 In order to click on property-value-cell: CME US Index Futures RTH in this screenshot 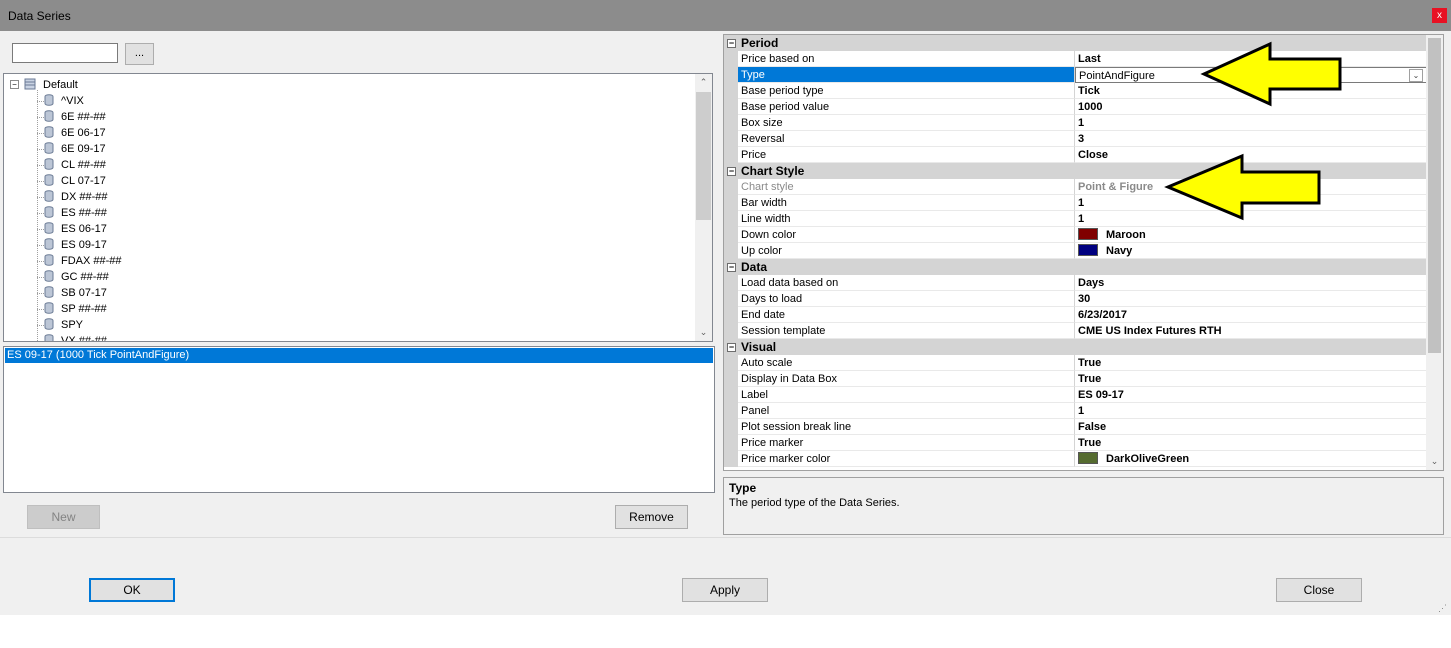, I will do `click(1251, 331)`.